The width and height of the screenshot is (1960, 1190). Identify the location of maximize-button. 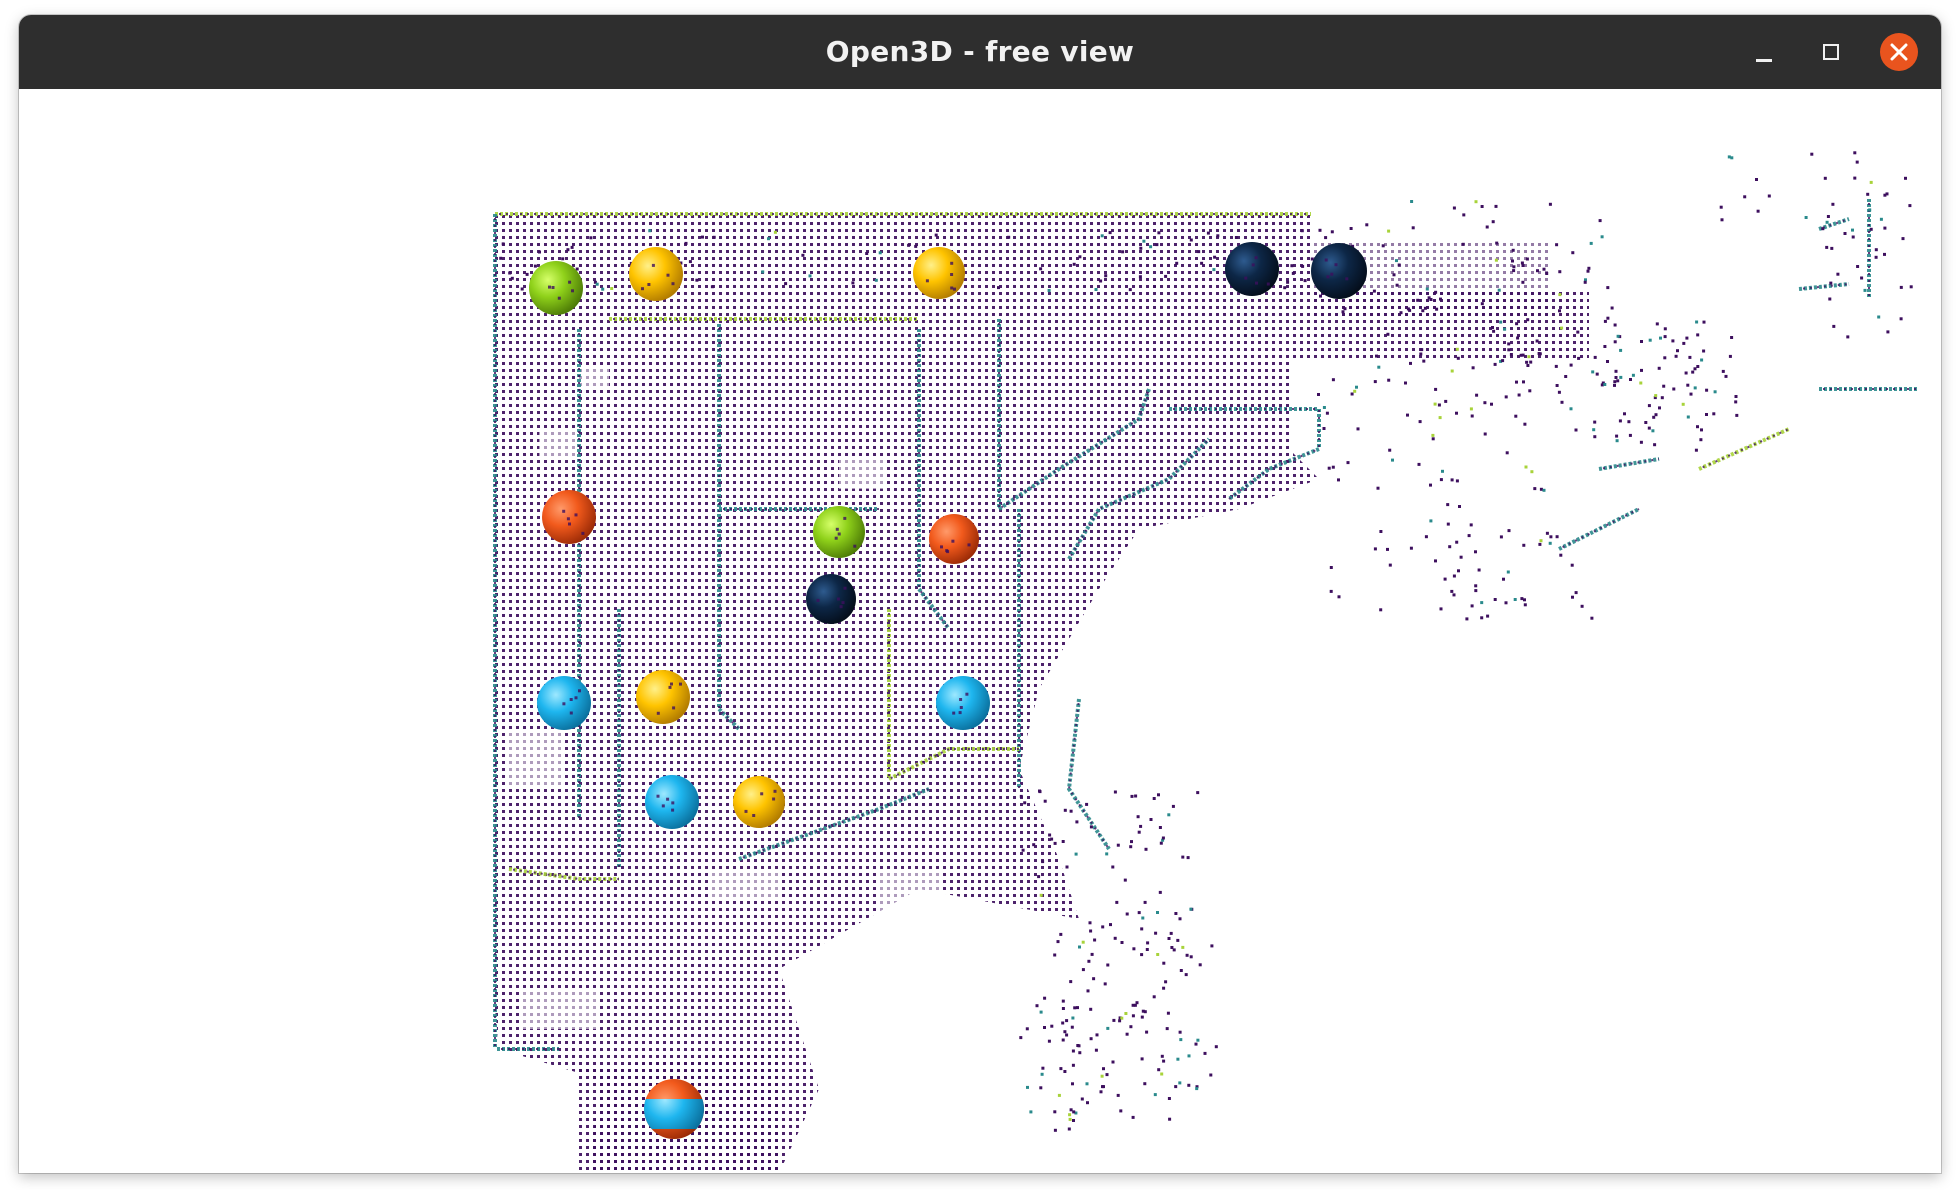
(1831, 52).